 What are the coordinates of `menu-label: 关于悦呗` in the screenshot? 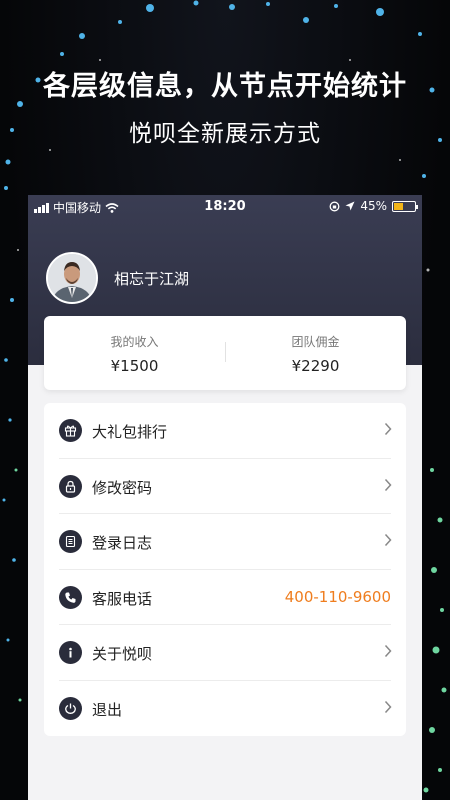 It's located at (122, 654).